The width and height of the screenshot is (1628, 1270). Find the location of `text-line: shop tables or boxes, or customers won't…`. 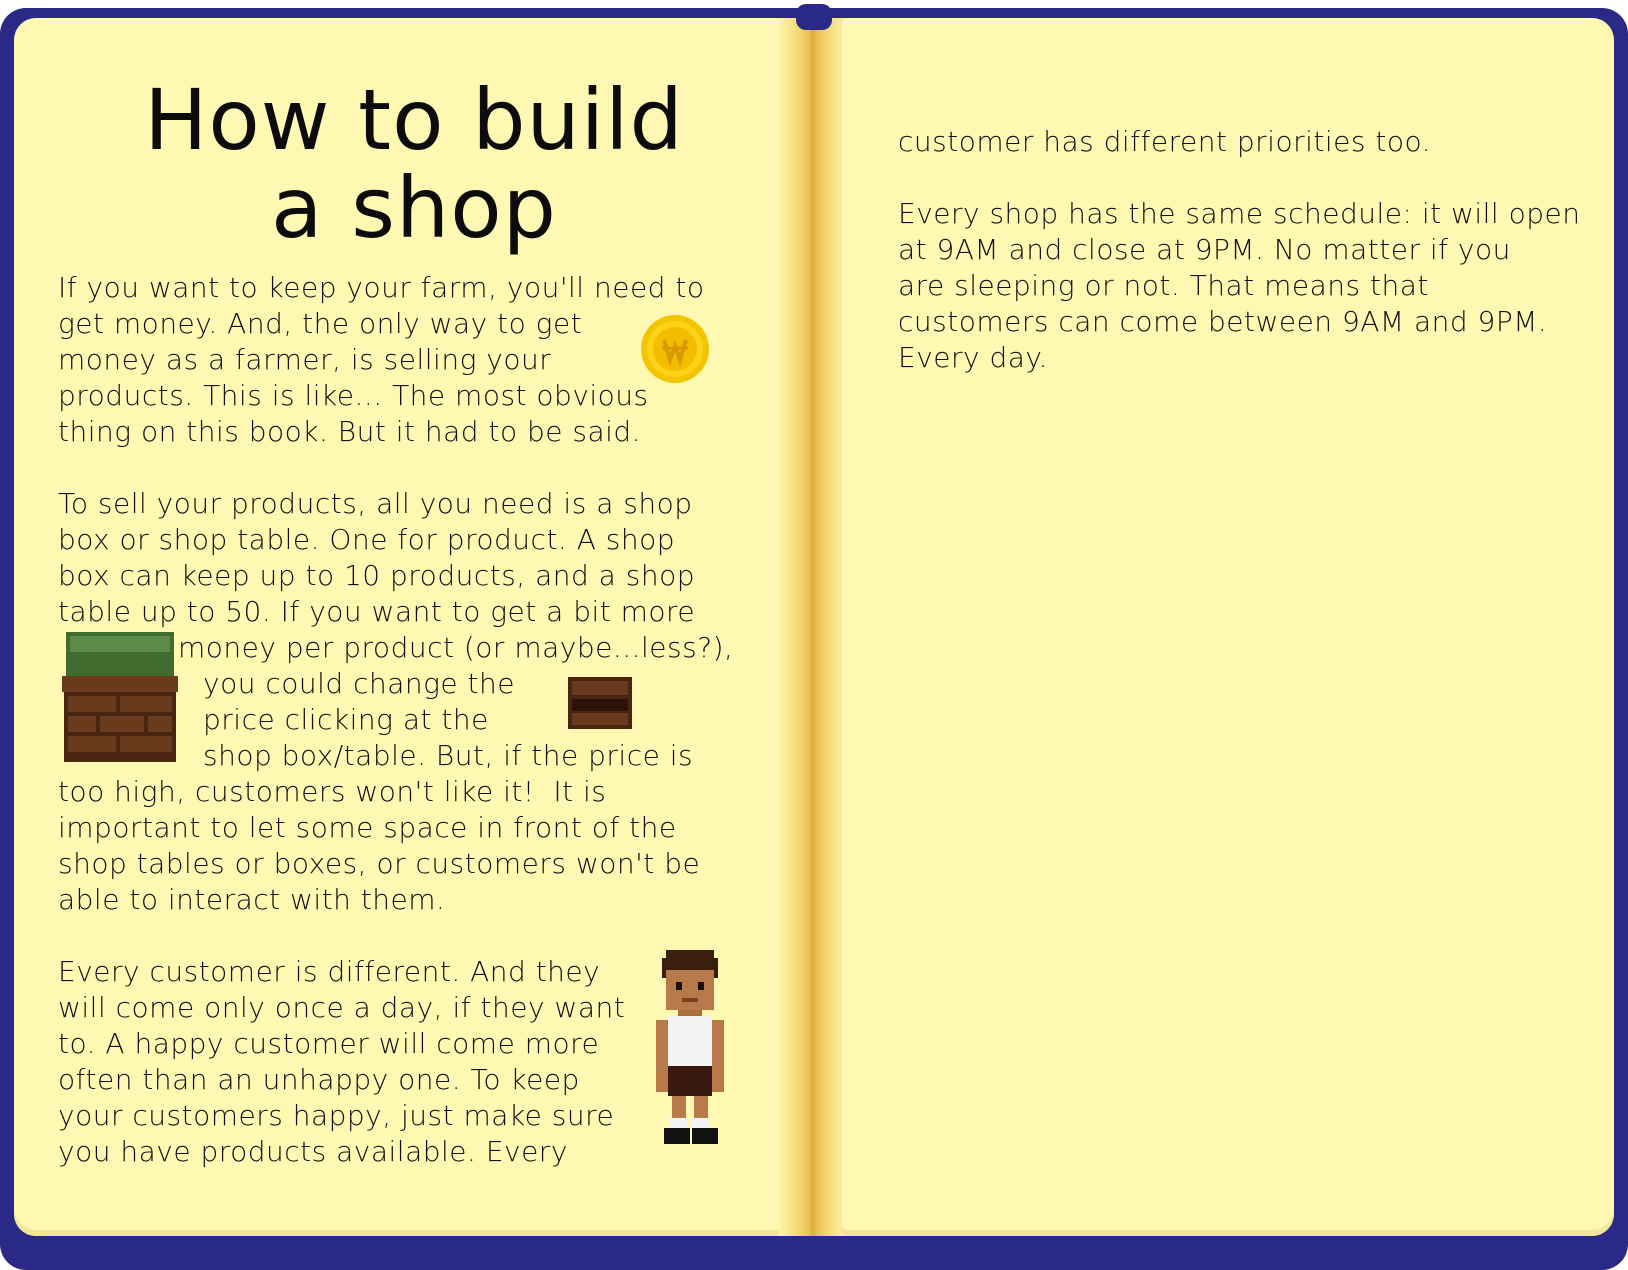

text-line: shop tables or boxes, or customers won't… is located at coordinates (379, 863).